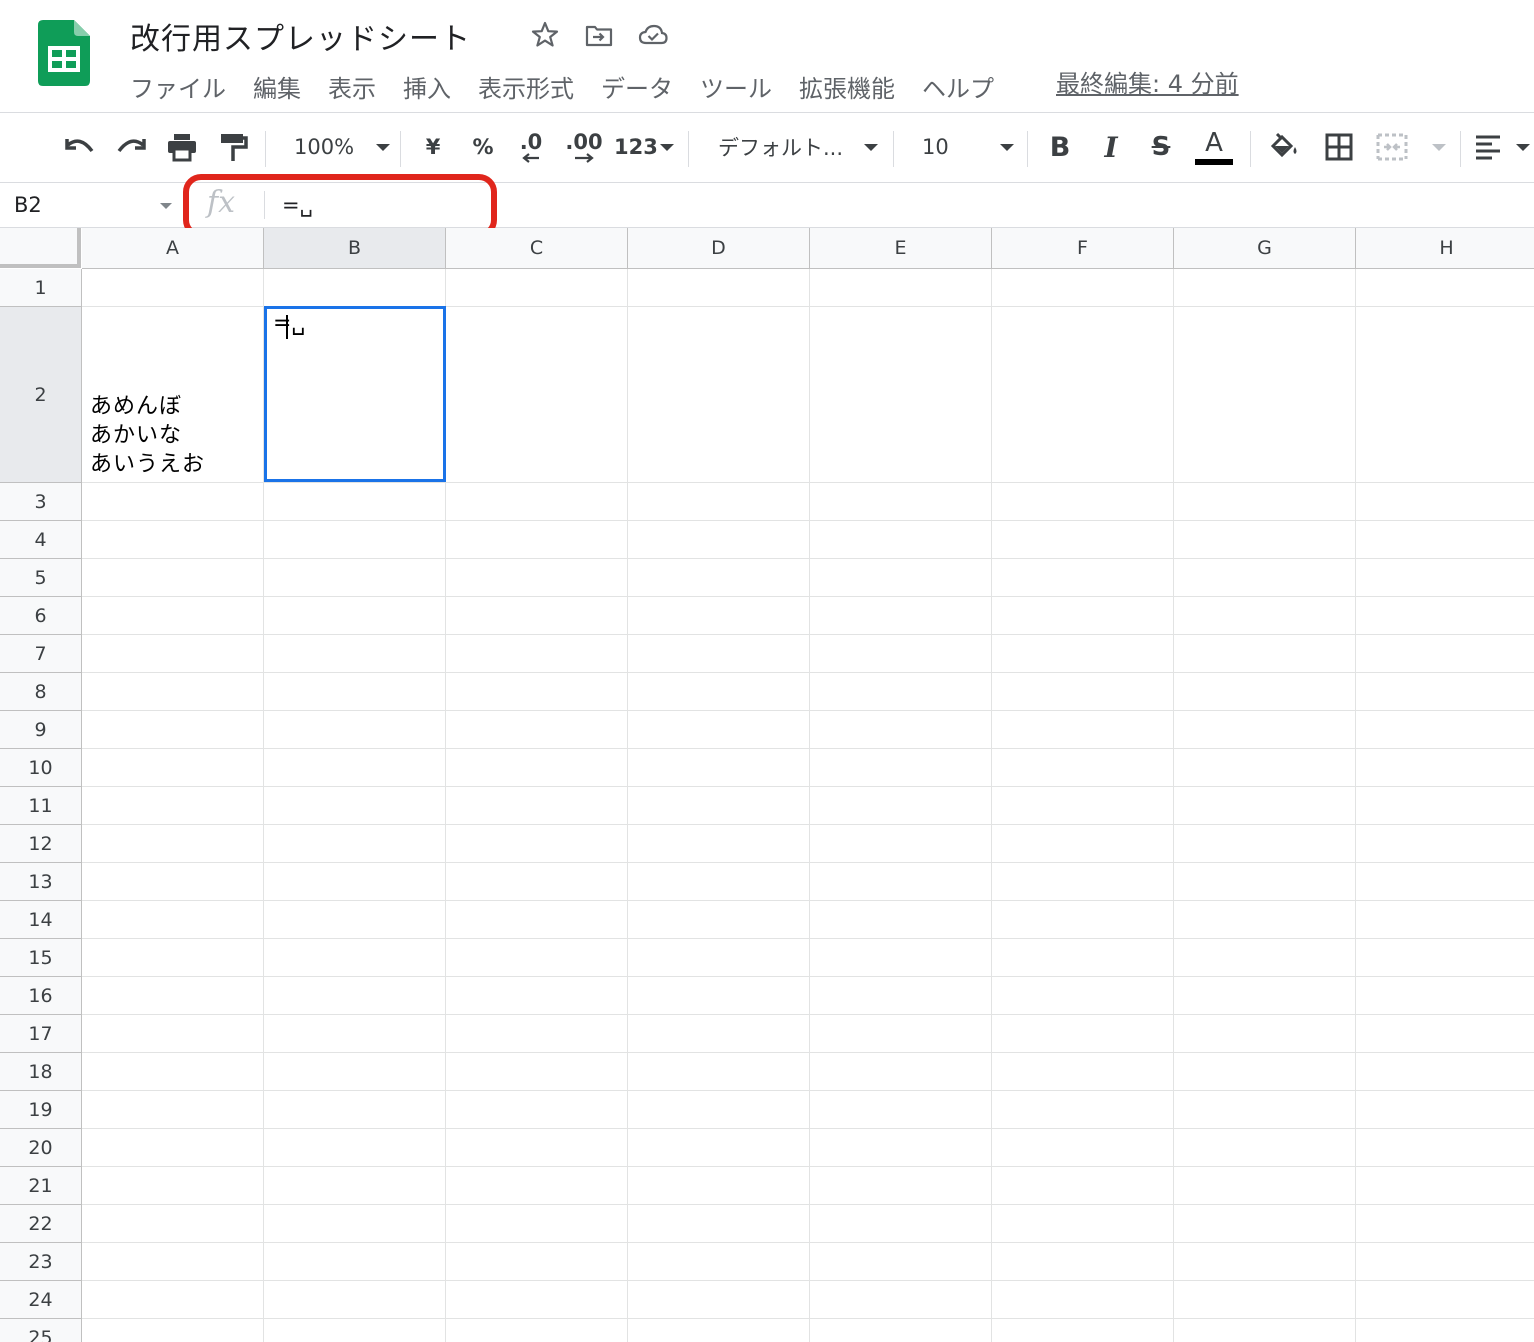 The width and height of the screenshot is (1534, 1342). Describe the element at coordinates (1265, 616) in the screenshot. I see `cell-g6` at that location.